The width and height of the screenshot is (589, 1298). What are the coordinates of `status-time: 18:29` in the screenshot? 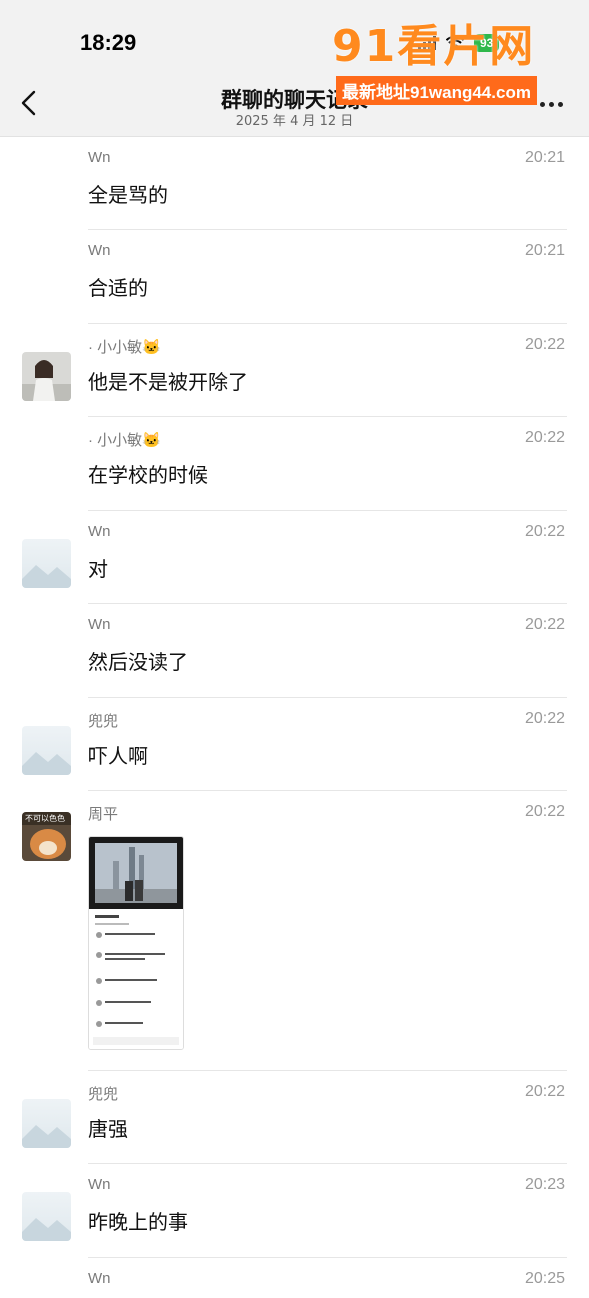 It's located at (108, 42).